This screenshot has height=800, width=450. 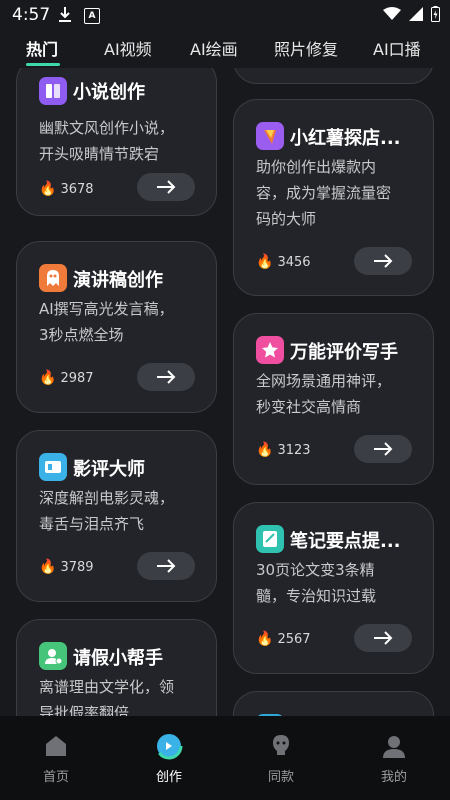 What do you see at coordinates (66, 189) in the screenshot?
I see `heat-count: 🔥 3678` at bounding box center [66, 189].